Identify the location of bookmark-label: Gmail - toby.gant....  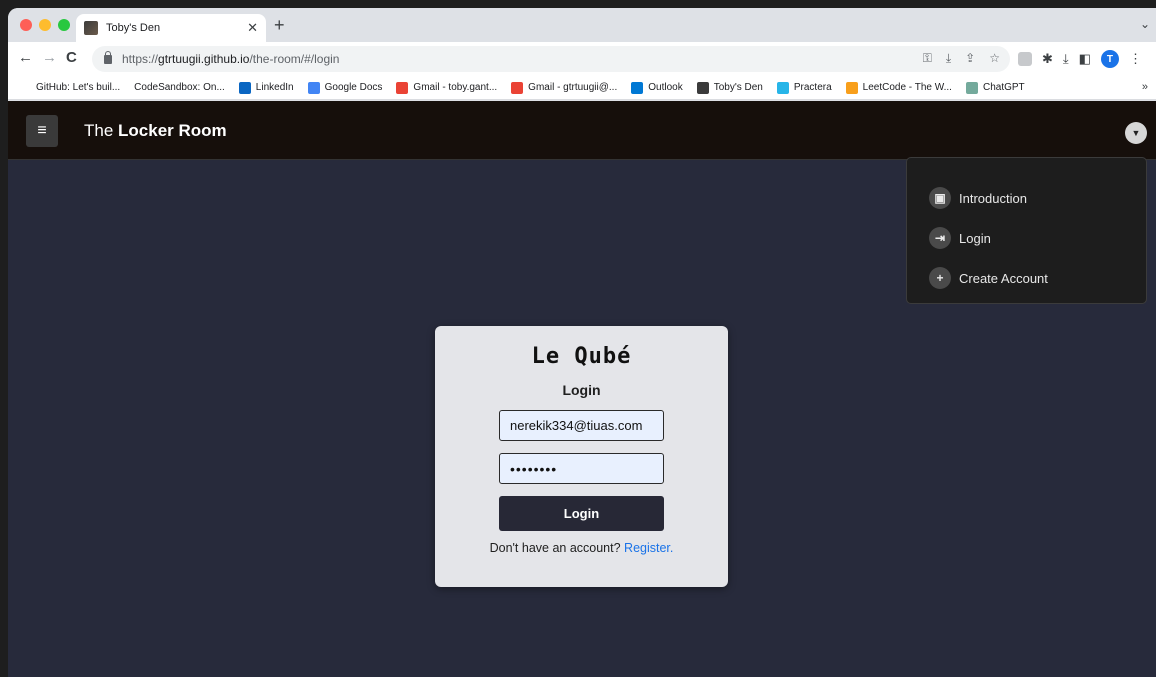
(455, 87).